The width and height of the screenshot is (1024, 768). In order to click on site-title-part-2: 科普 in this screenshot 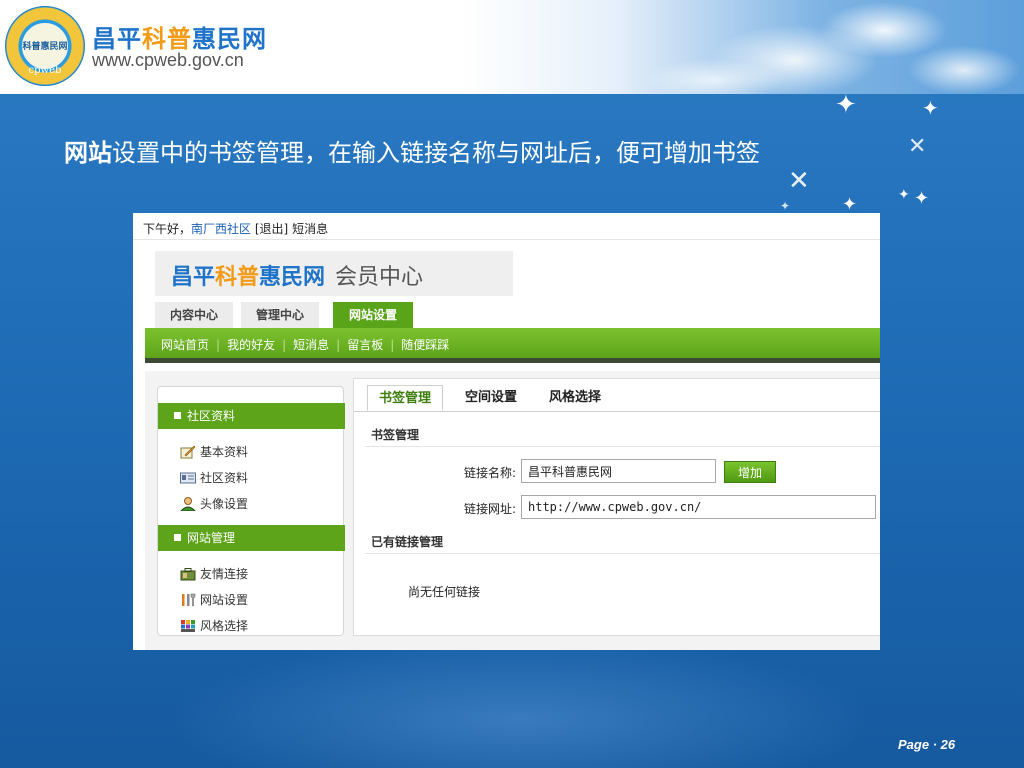, I will do `click(167, 39)`.